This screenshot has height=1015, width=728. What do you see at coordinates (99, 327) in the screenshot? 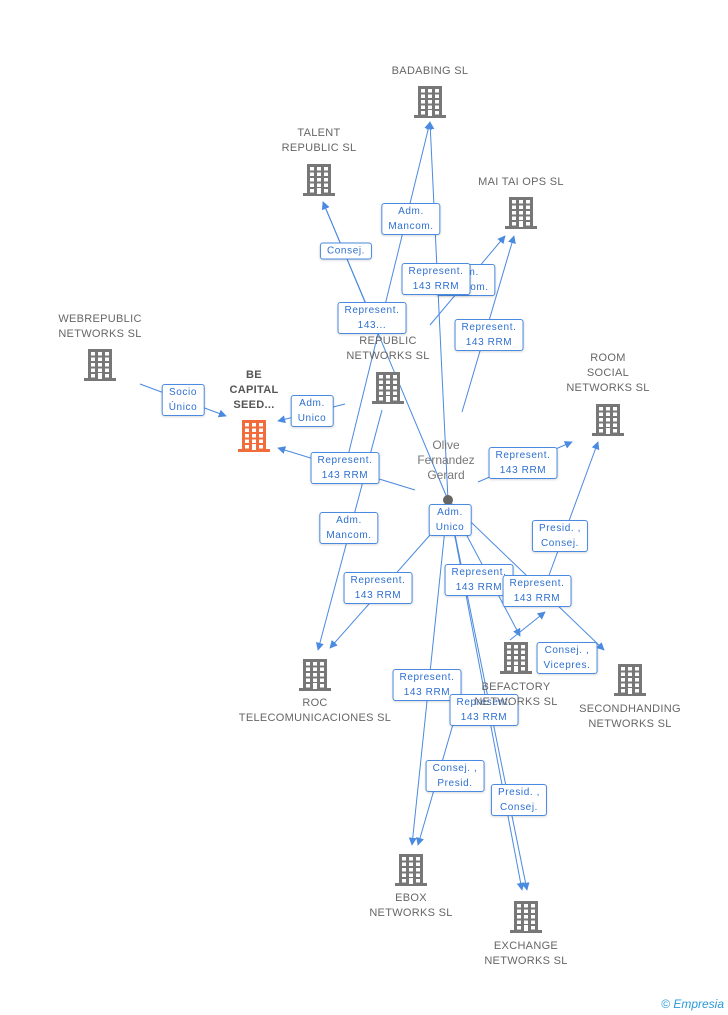
I see `node-label-webrepublic: WEBREPUBLIC NETWORKS SL` at bounding box center [99, 327].